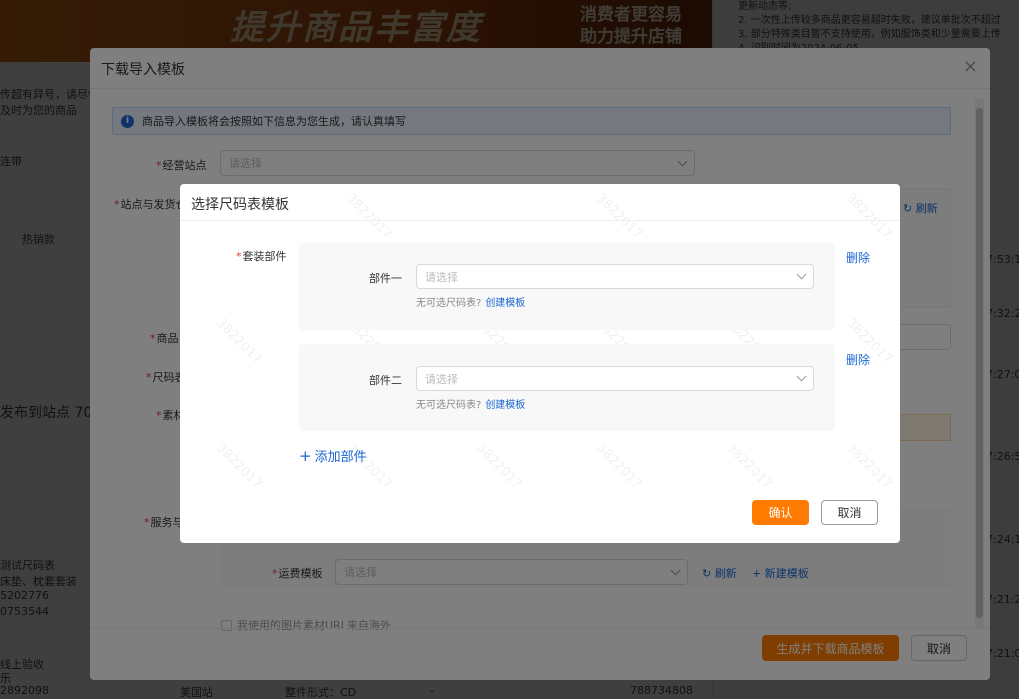 The image size is (1019, 699). What do you see at coordinates (305, 455) in the screenshot?
I see `plus-icon: +` at bounding box center [305, 455].